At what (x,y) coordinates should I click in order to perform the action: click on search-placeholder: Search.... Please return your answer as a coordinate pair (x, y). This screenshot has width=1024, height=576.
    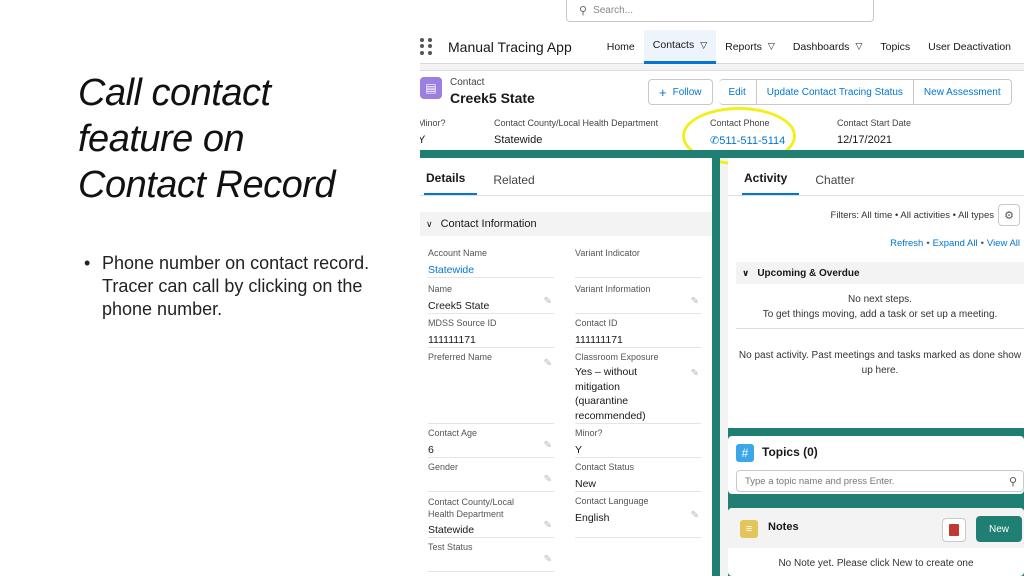
    Looking at the image, I should click on (613, 10).